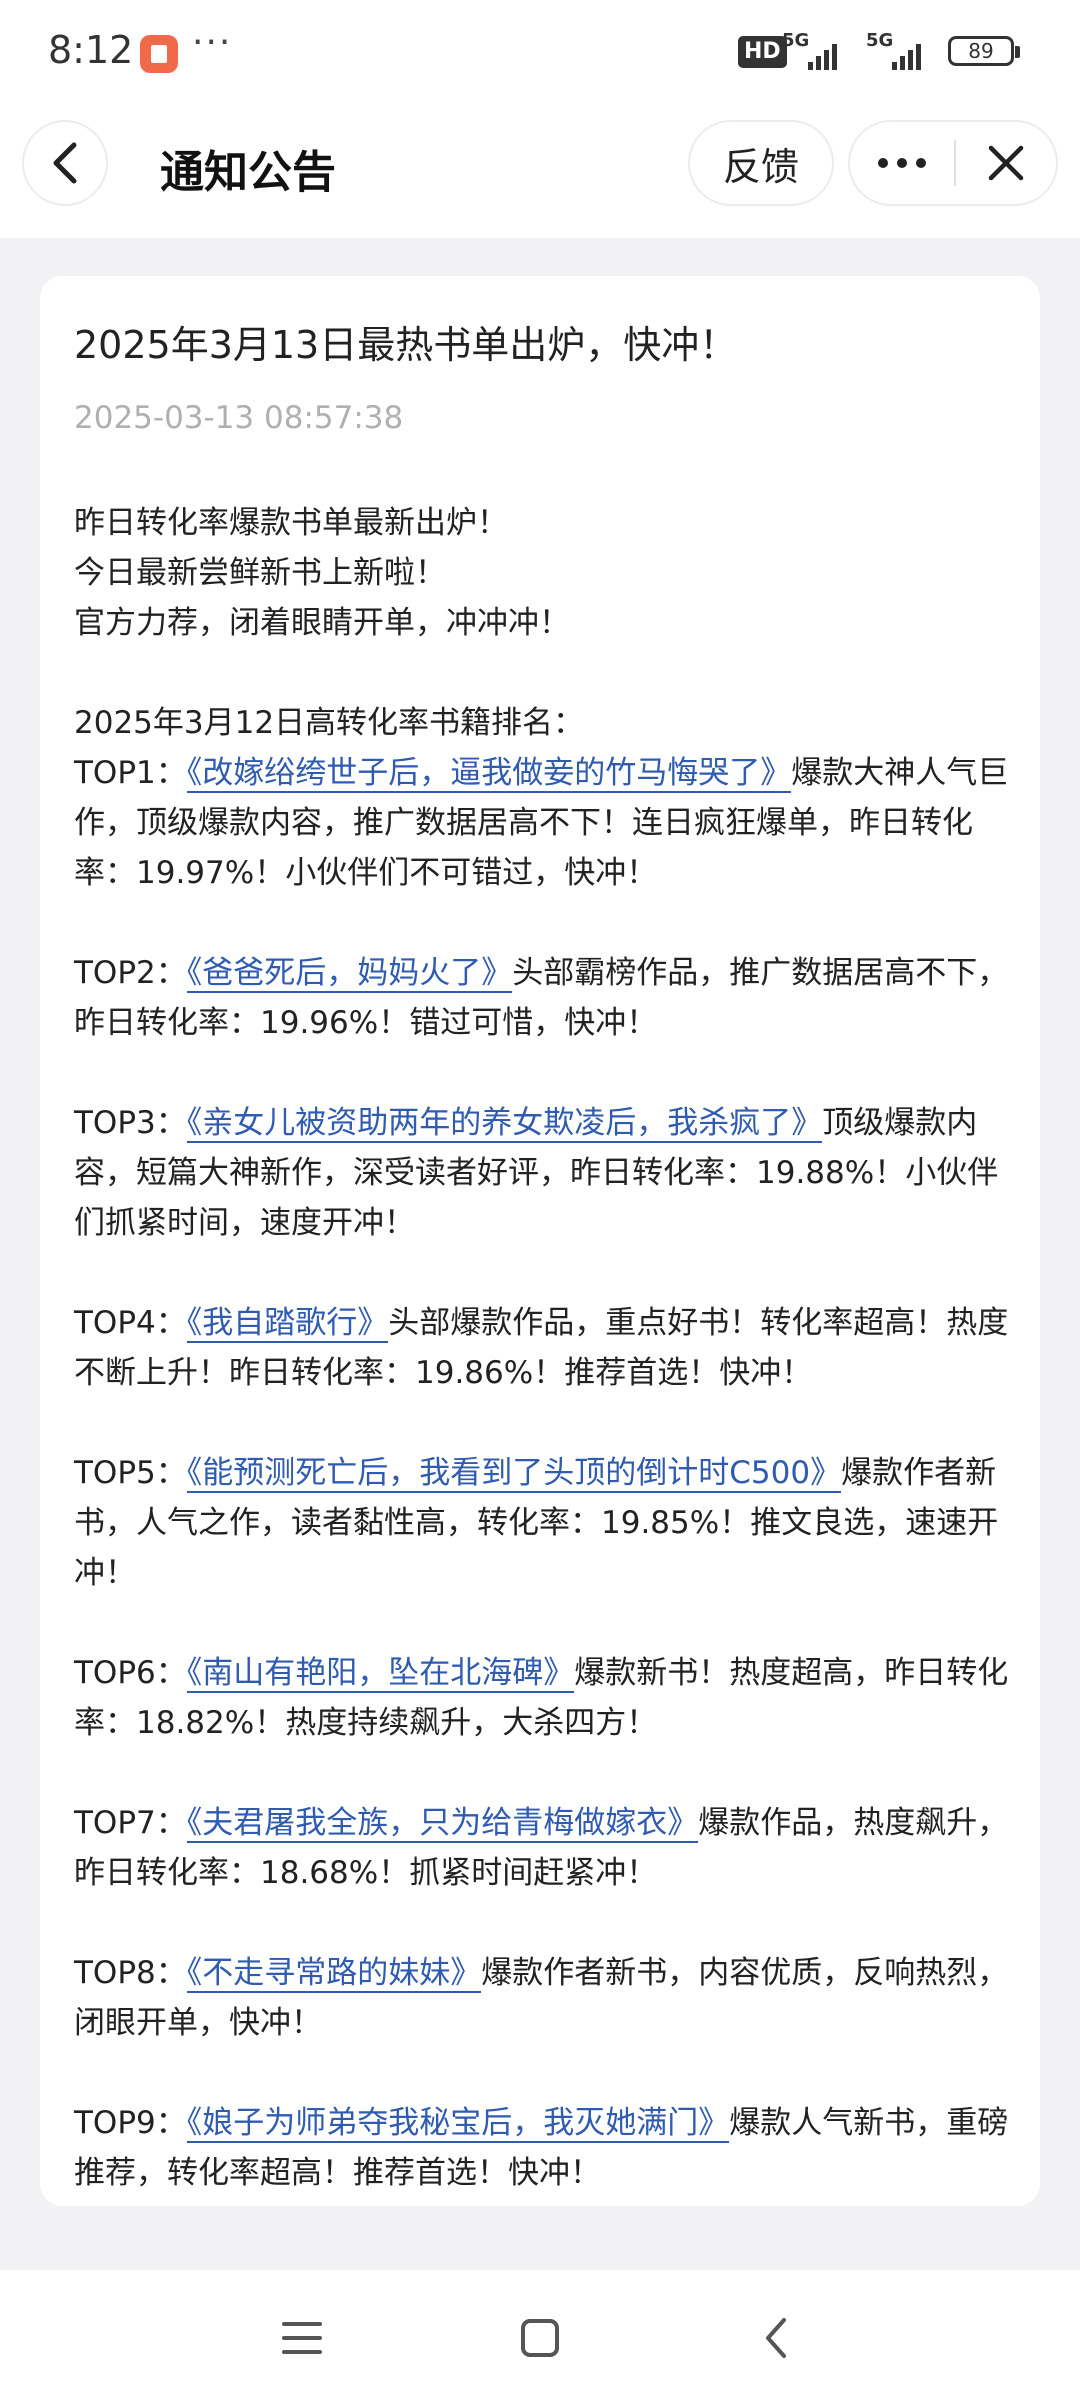 This screenshot has height=2400, width=1080. Describe the element at coordinates (130, 1123) in the screenshot. I see `rank-label: TOP3：` at that location.